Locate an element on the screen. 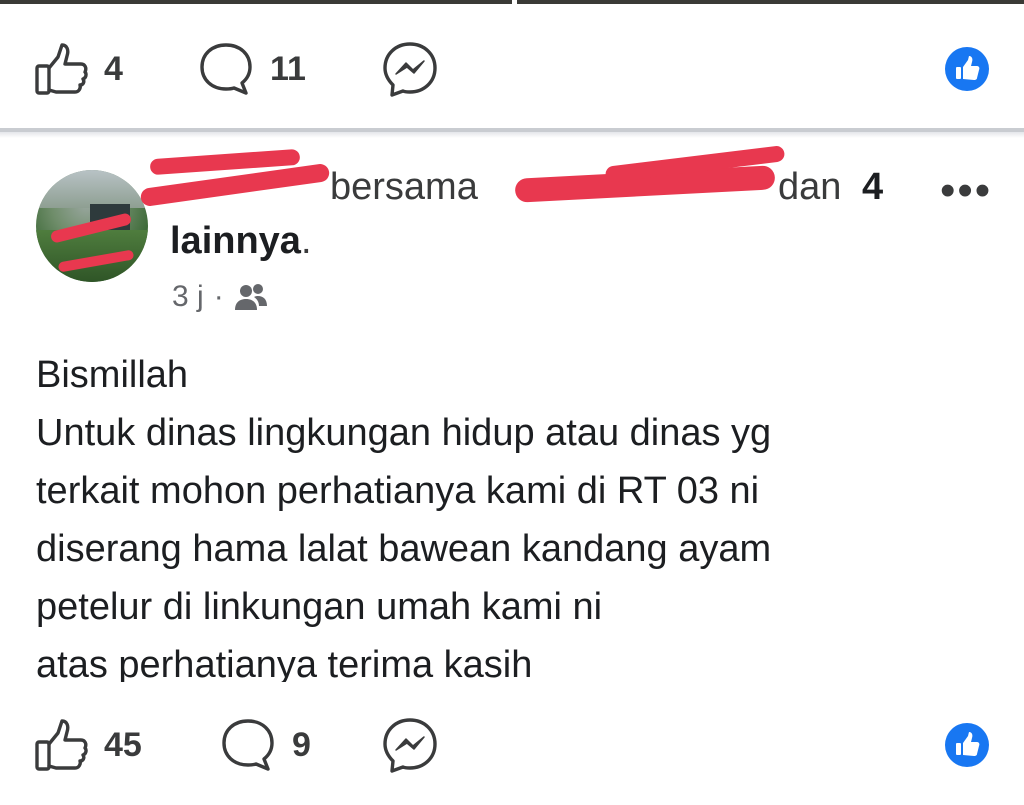 The width and height of the screenshot is (1024, 805). post-divider-shadow is located at coordinates (512, 135).